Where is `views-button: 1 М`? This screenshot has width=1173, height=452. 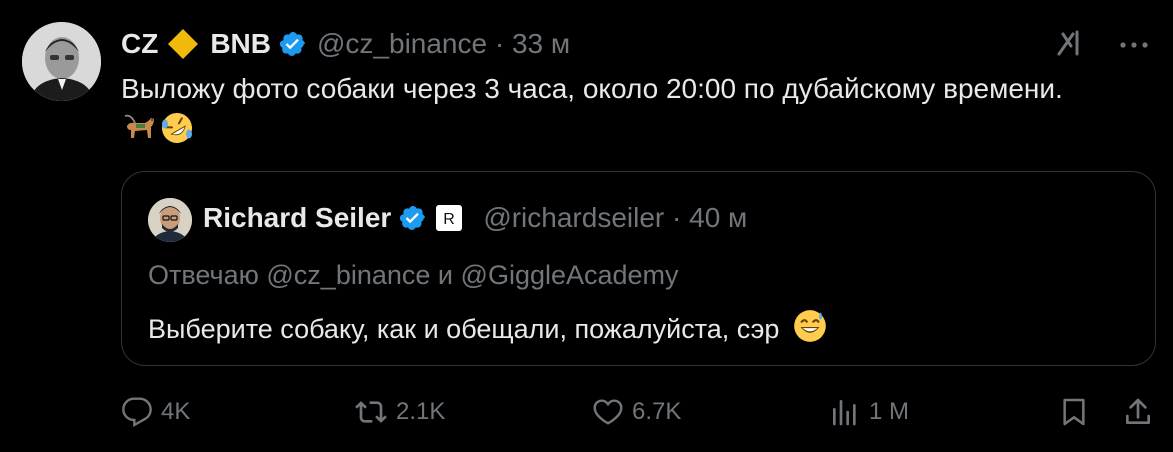 views-button: 1 М is located at coordinates (869, 412).